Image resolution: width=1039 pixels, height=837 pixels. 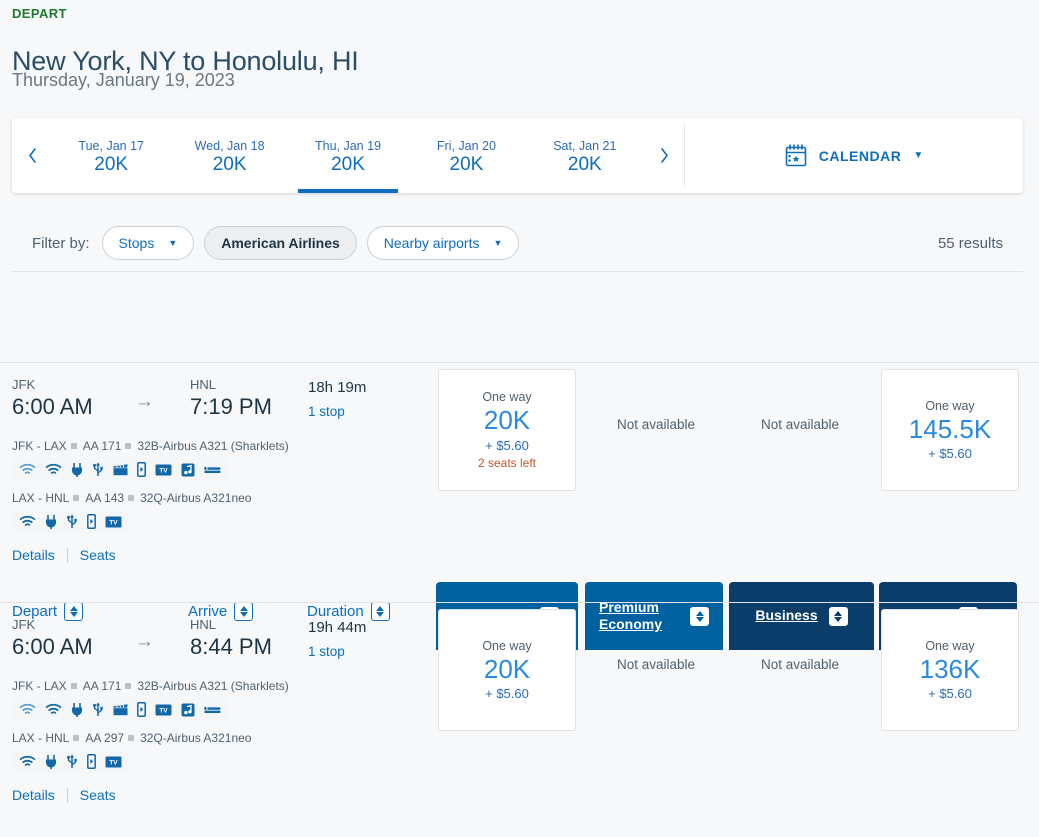 What do you see at coordinates (950, 670) in the screenshot?
I see `fare-card-first: One way 136K + $5.60` at bounding box center [950, 670].